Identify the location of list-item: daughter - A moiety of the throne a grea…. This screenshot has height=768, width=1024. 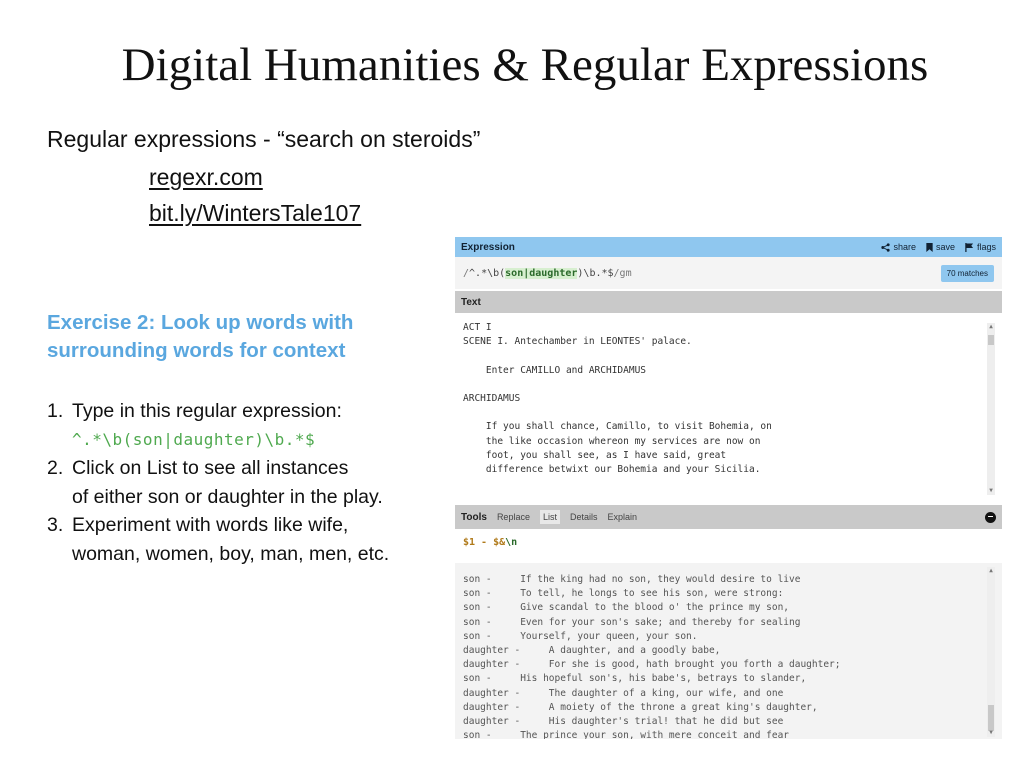
(640, 707).